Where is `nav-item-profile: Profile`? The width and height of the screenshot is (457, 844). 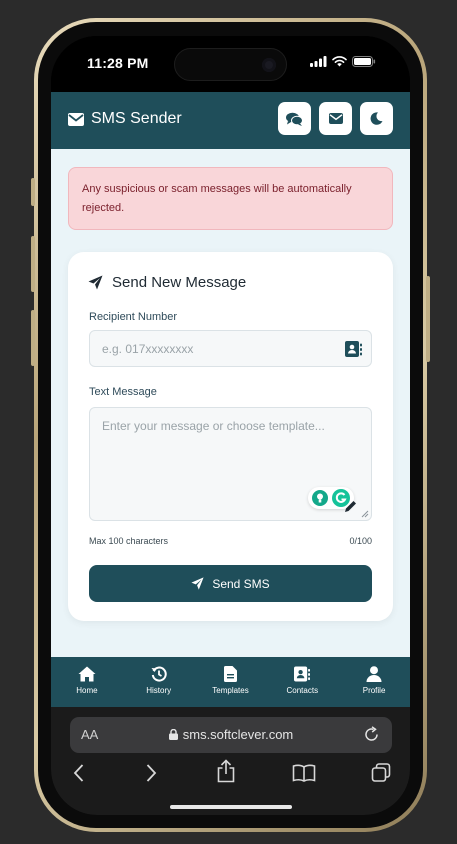
nav-item-profile: Profile is located at coordinates (374, 682).